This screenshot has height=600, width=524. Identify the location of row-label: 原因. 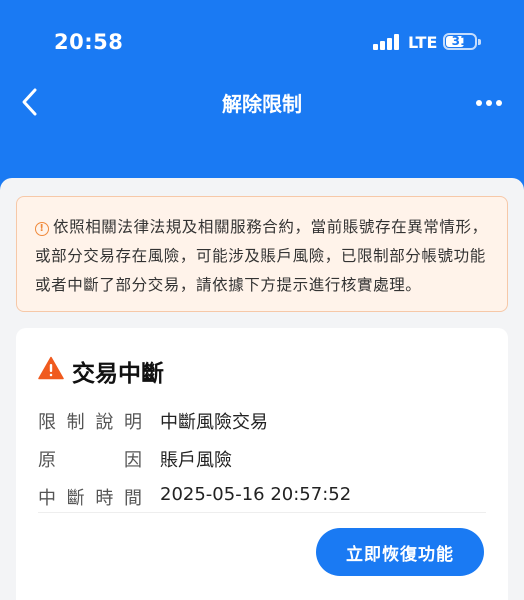
(90, 460).